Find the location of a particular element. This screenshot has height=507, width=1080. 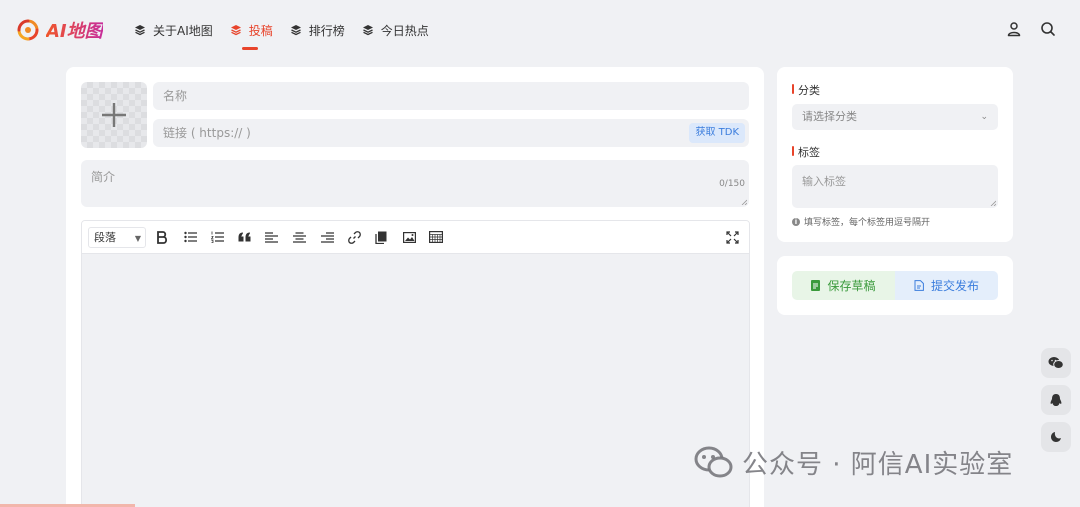

copy-icon is located at coordinates (381, 237).